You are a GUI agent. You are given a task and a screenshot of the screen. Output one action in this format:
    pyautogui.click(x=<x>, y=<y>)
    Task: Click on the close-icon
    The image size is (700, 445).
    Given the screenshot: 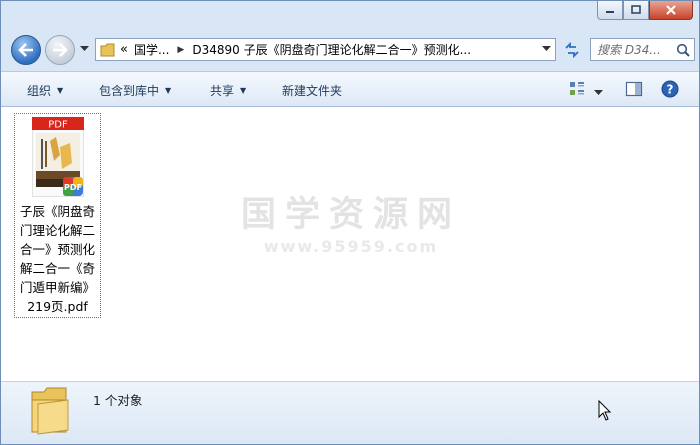 What is the action you would take?
    pyautogui.click(x=671, y=10)
    